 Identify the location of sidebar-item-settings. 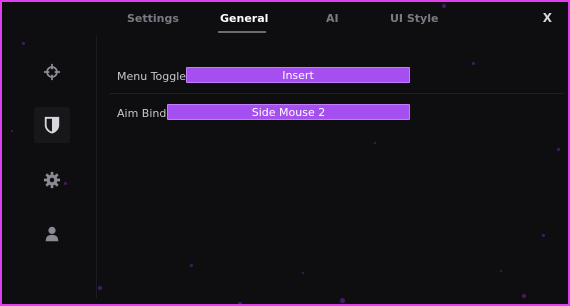
(52, 180).